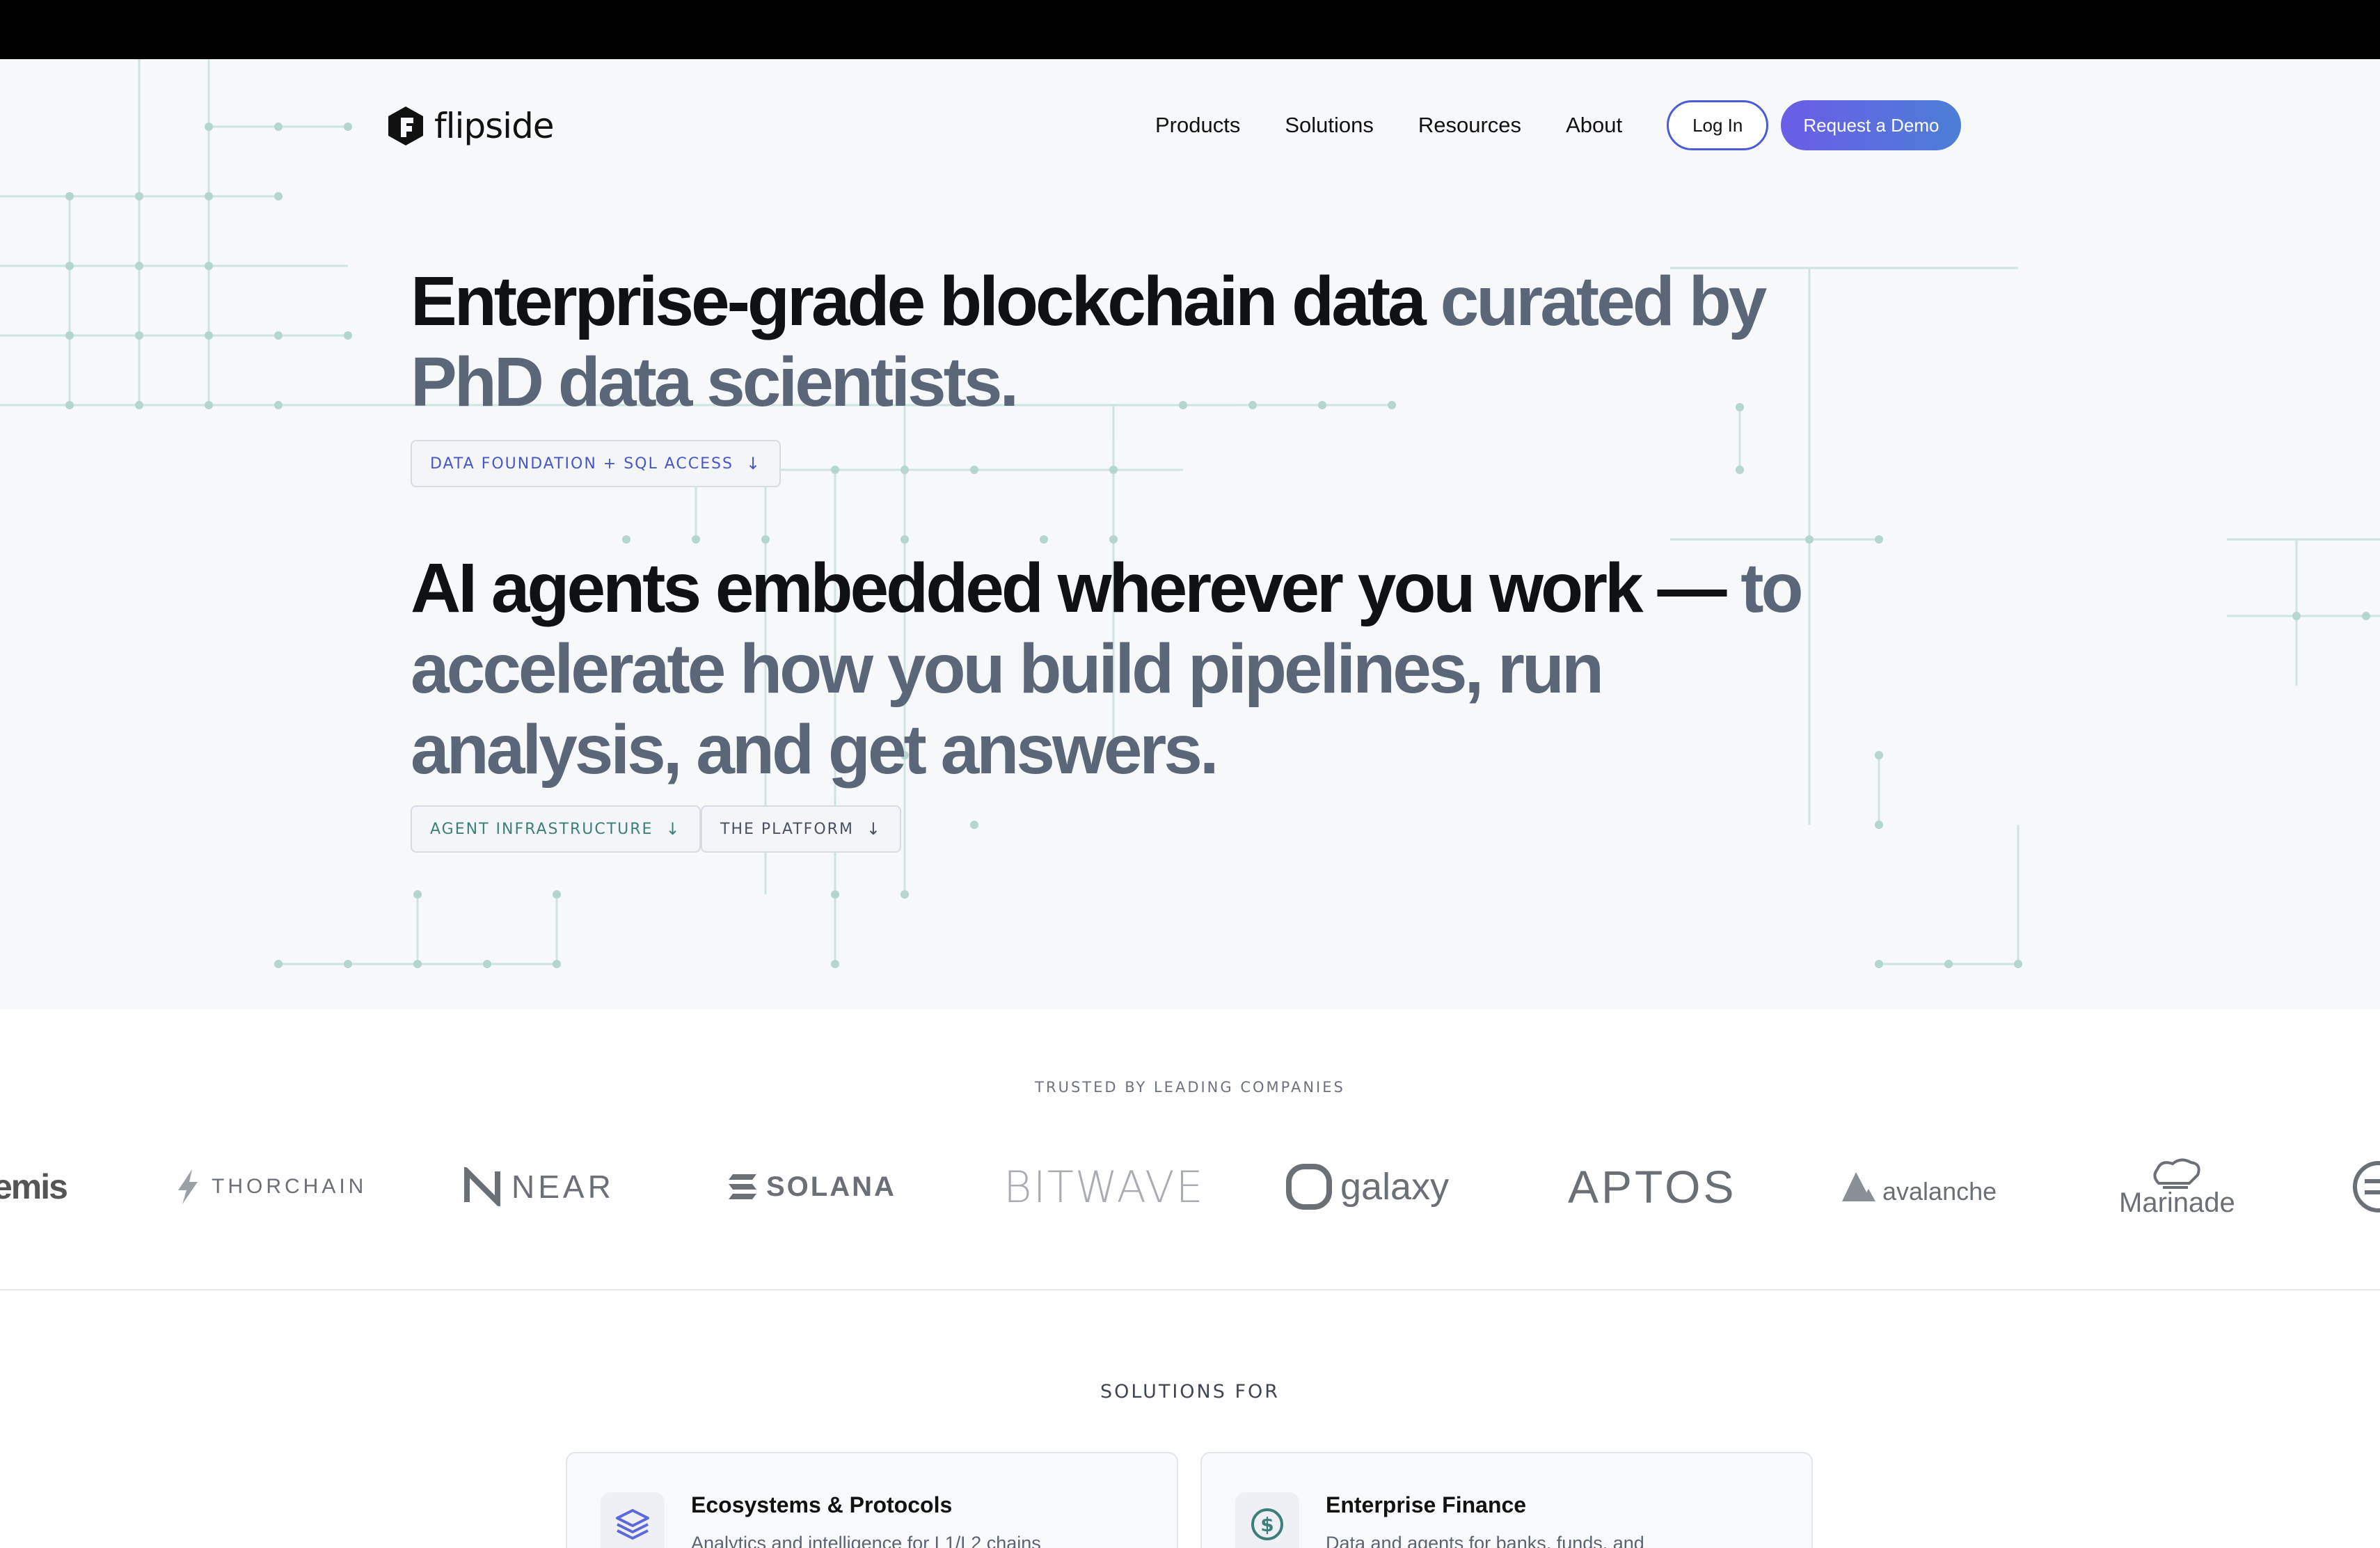 The width and height of the screenshot is (2380, 1548). Describe the element at coordinates (405, 125) in the screenshot. I see `flipside-logo-icon` at that location.